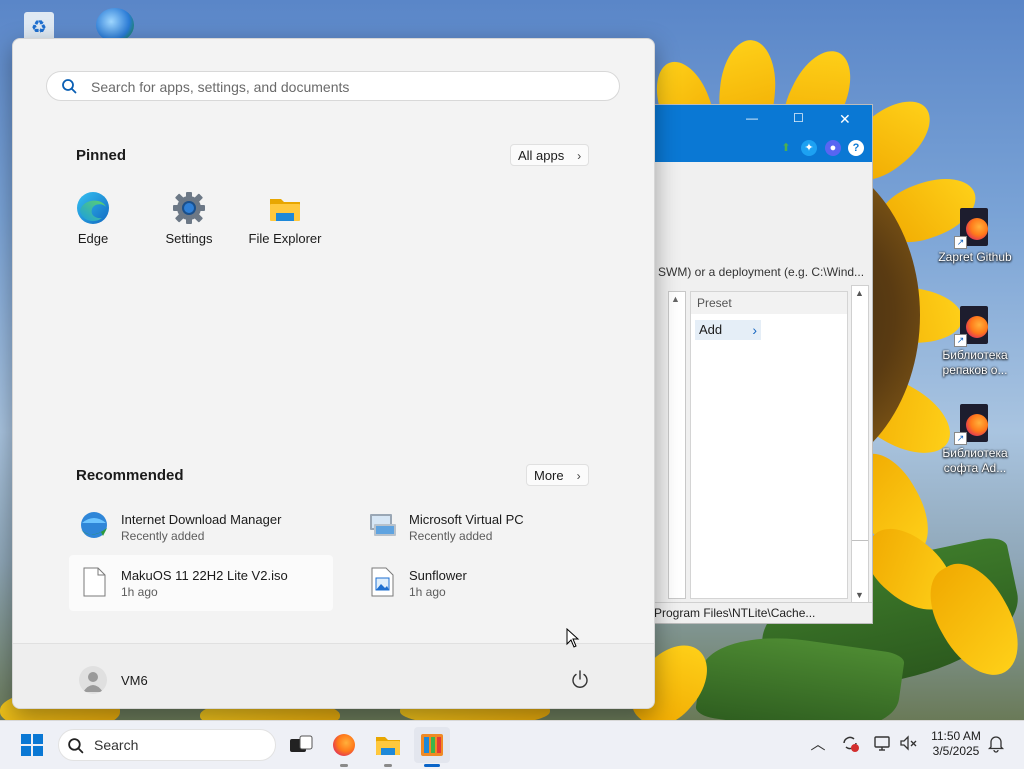 The height and width of the screenshot is (769, 1024). What do you see at coordinates (752, 118) in the screenshot?
I see `minimize-button: —` at bounding box center [752, 118].